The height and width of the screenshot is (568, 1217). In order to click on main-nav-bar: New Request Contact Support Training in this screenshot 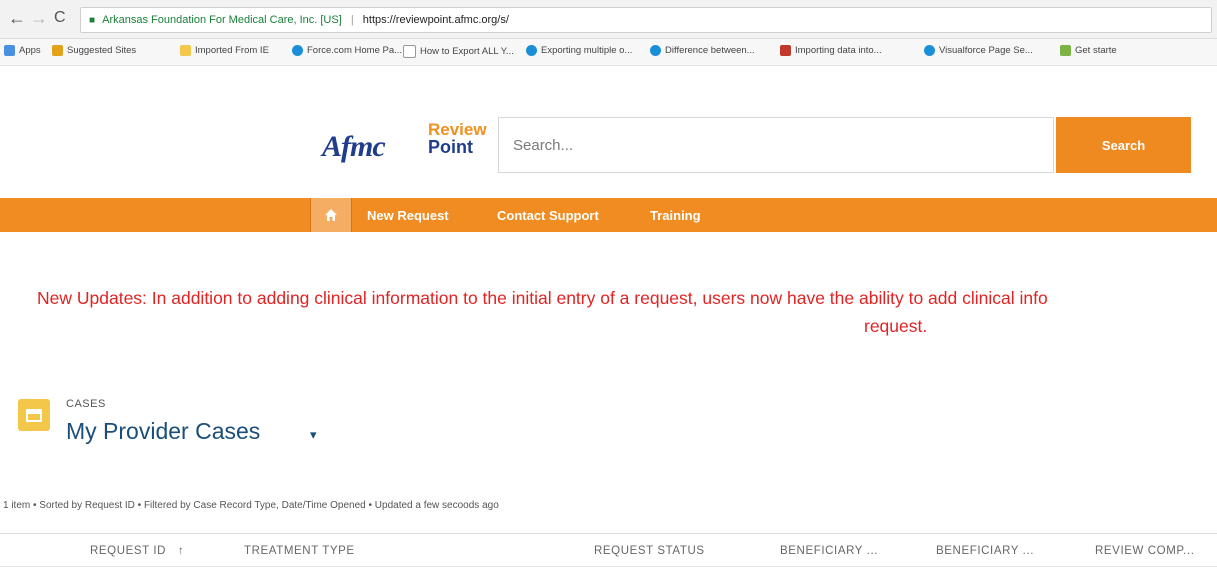, I will do `click(608, 215)`.